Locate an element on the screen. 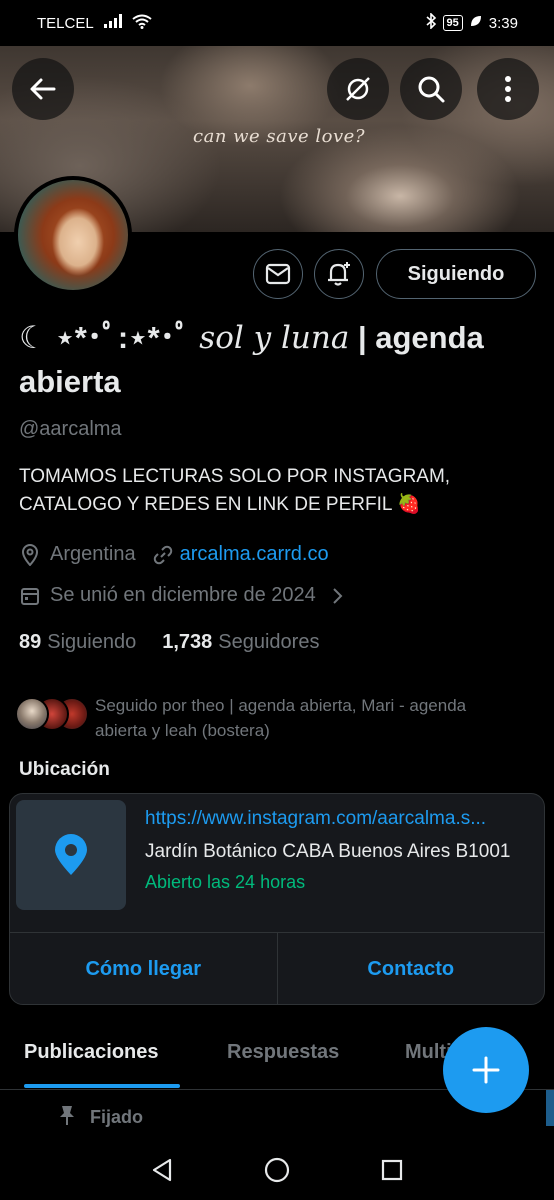  follow-stats: 89 Siguiendo 1,738 Seguidores is located at coordinates (169, 642).